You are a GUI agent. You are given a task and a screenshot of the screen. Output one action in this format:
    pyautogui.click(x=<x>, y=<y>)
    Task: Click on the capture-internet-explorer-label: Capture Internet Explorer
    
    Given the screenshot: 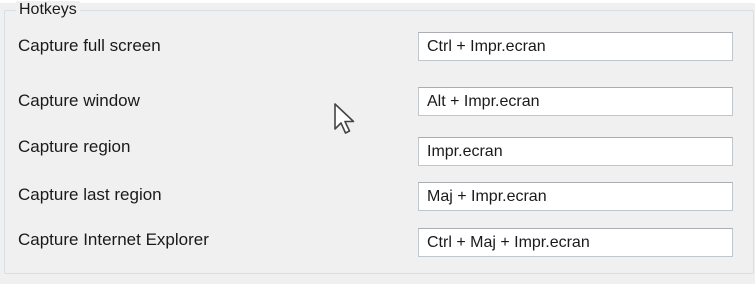 What is the action you would take?
    pyautogui.click(x=113, y=239)
    